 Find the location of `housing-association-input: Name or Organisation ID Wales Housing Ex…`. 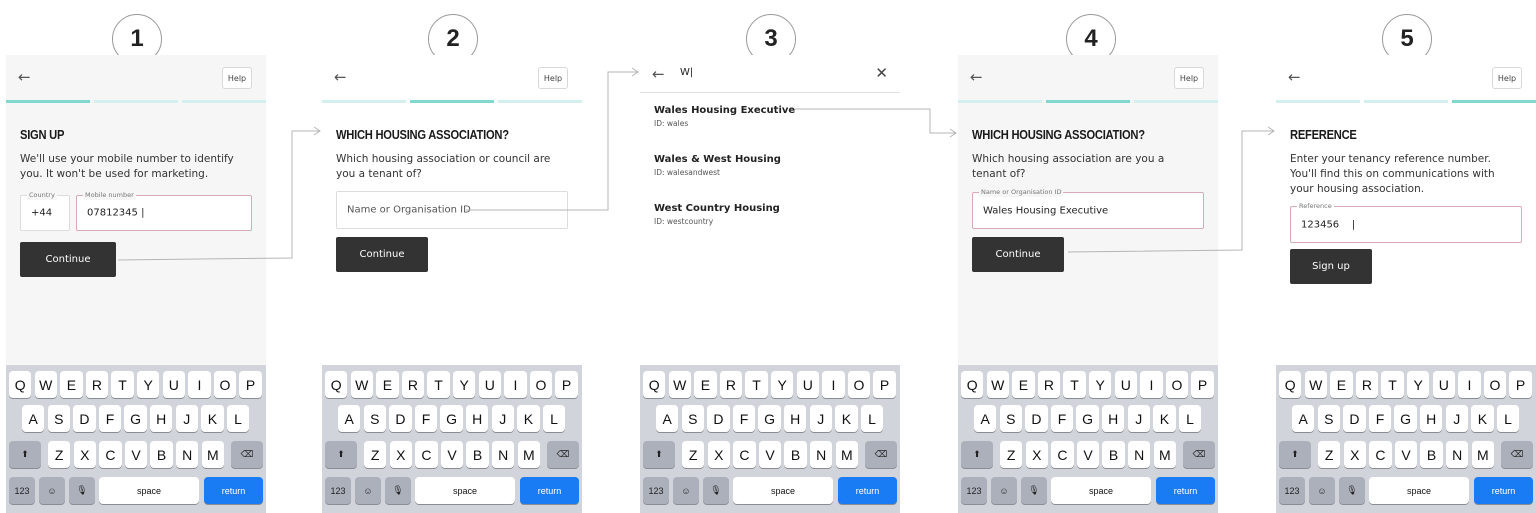

housing-association-input: Name or Organisation ID Wales Housing Ex… is located at coordinates (1088, 208).